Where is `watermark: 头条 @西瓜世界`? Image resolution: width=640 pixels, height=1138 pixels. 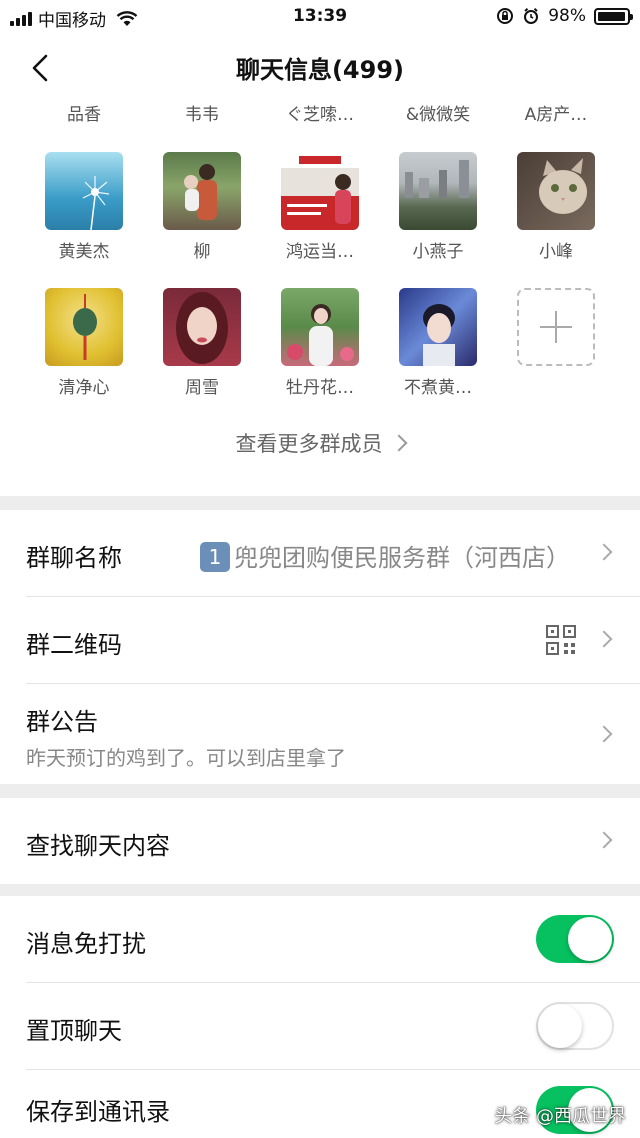 watermark: 头条 @西瓜世界 is located at coordinates (560, 1116).